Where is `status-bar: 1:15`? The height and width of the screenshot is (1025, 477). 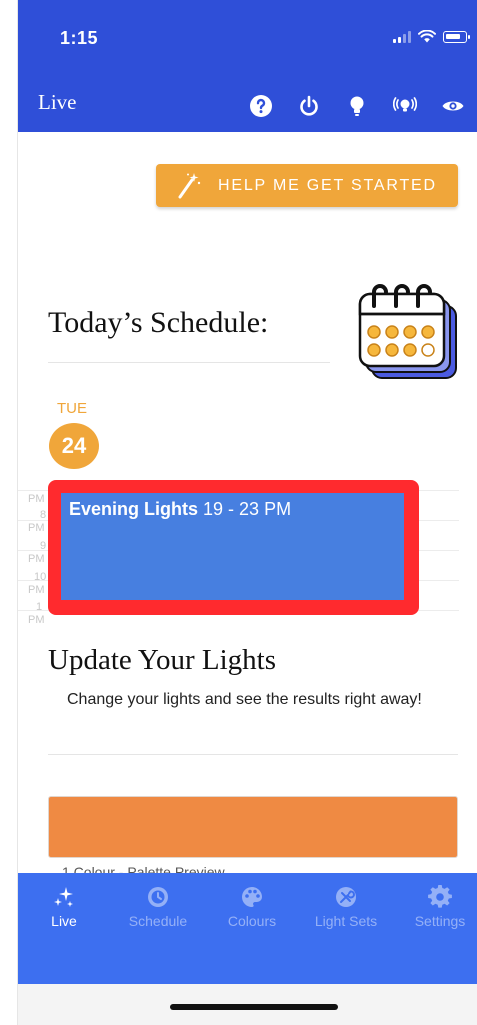
status-bar: 1:15 is located at coordinates (247, 40).